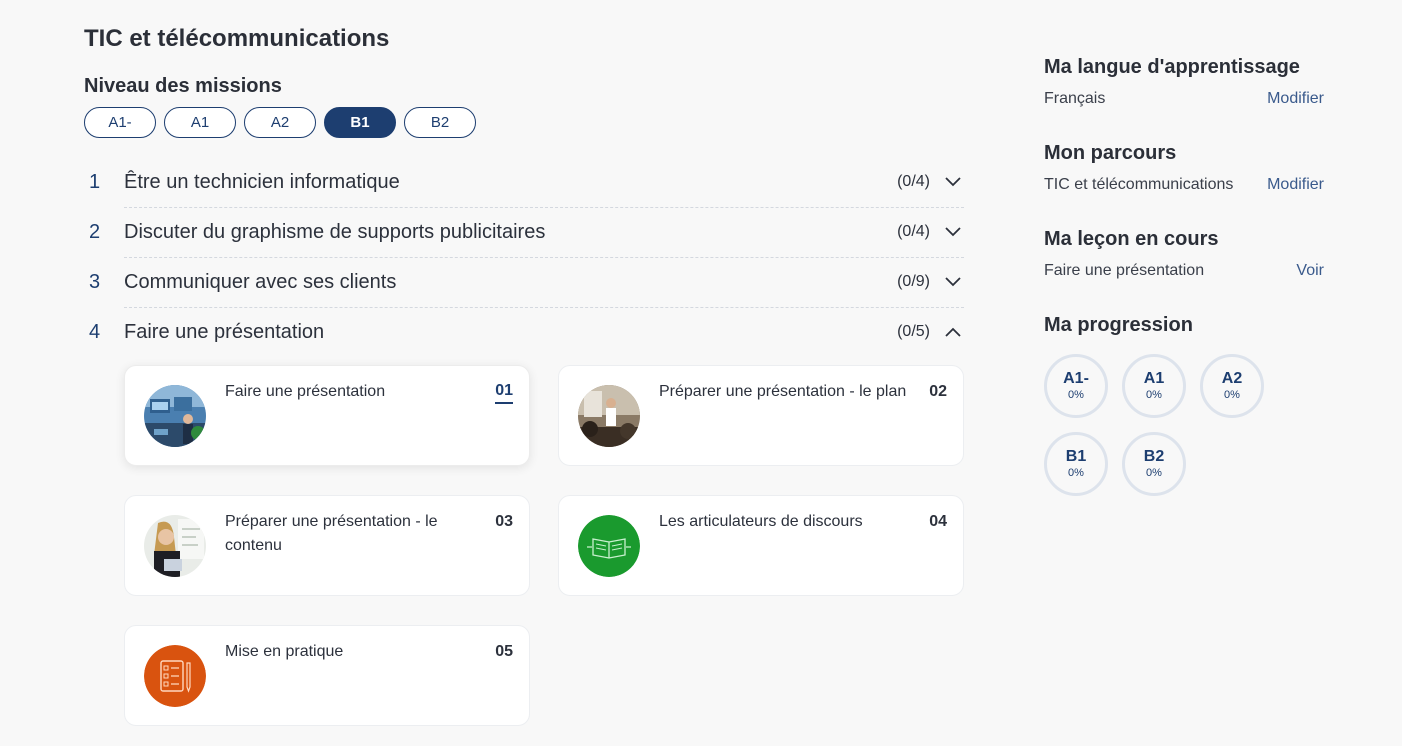 The width and height of the screenshot is (1402, 746). I want to click on mission-label: Faire une présentation, so click(224, 331).